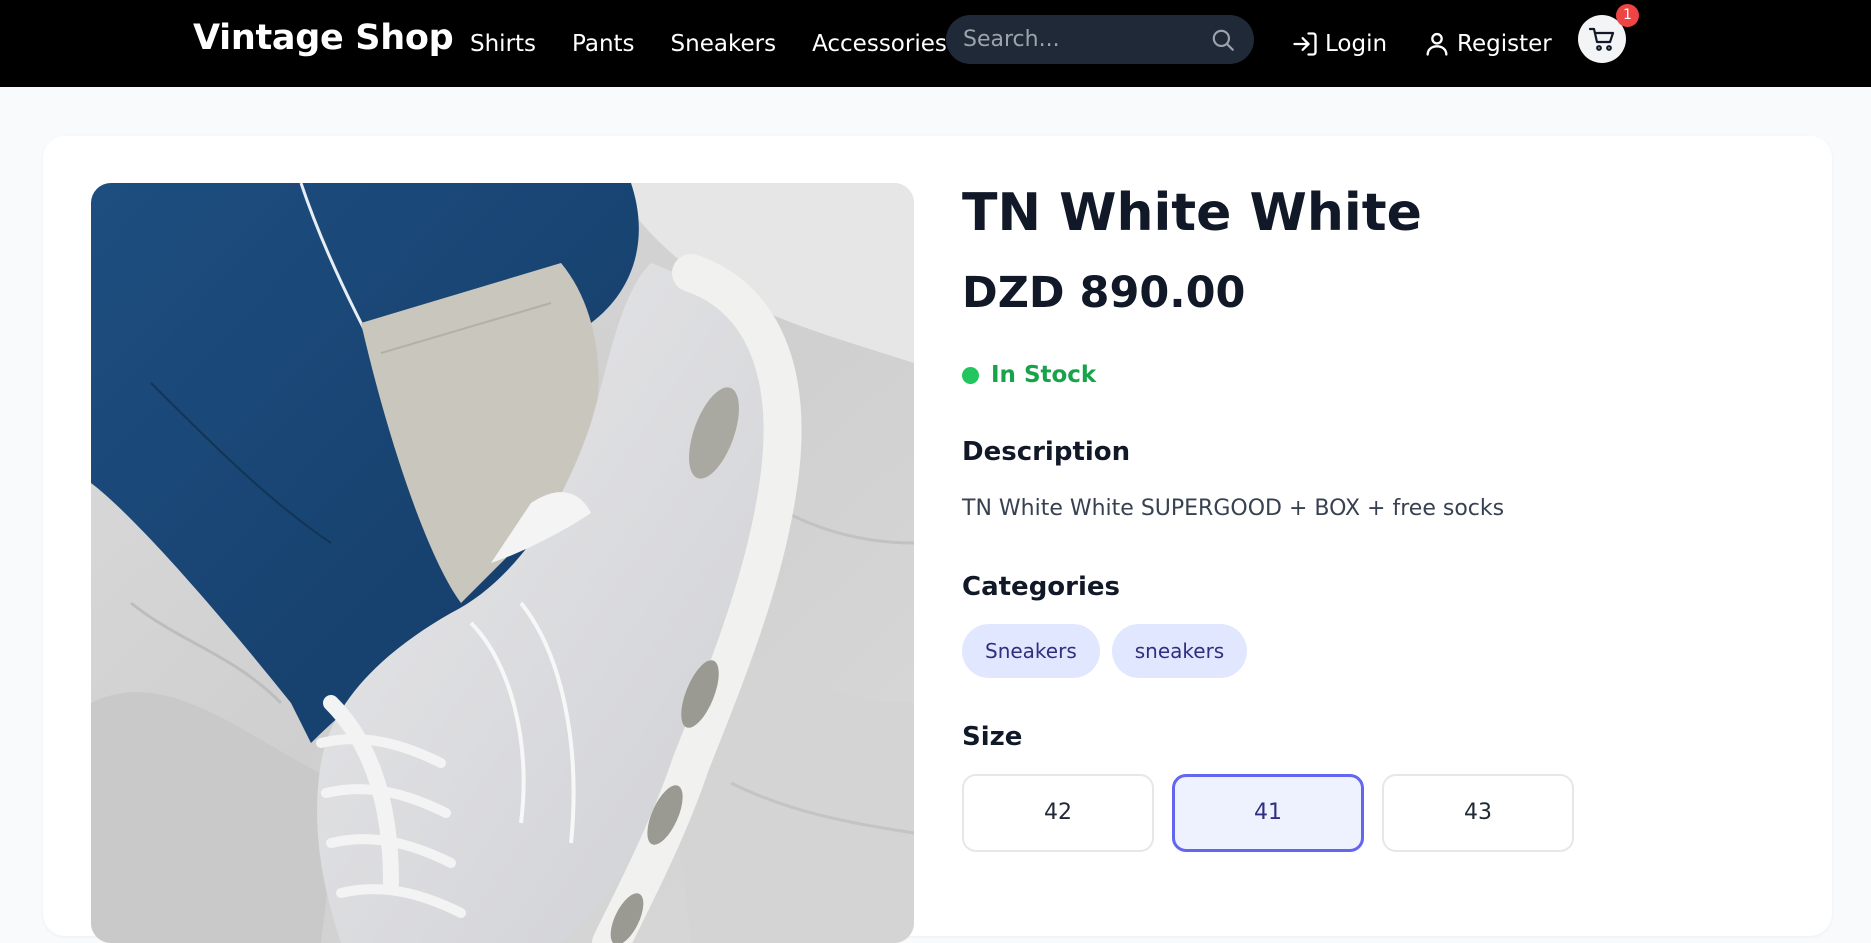  Describe the element at coordinates (1041, 587) in the screenshot. I see `categories-heading: Categories` at that location.